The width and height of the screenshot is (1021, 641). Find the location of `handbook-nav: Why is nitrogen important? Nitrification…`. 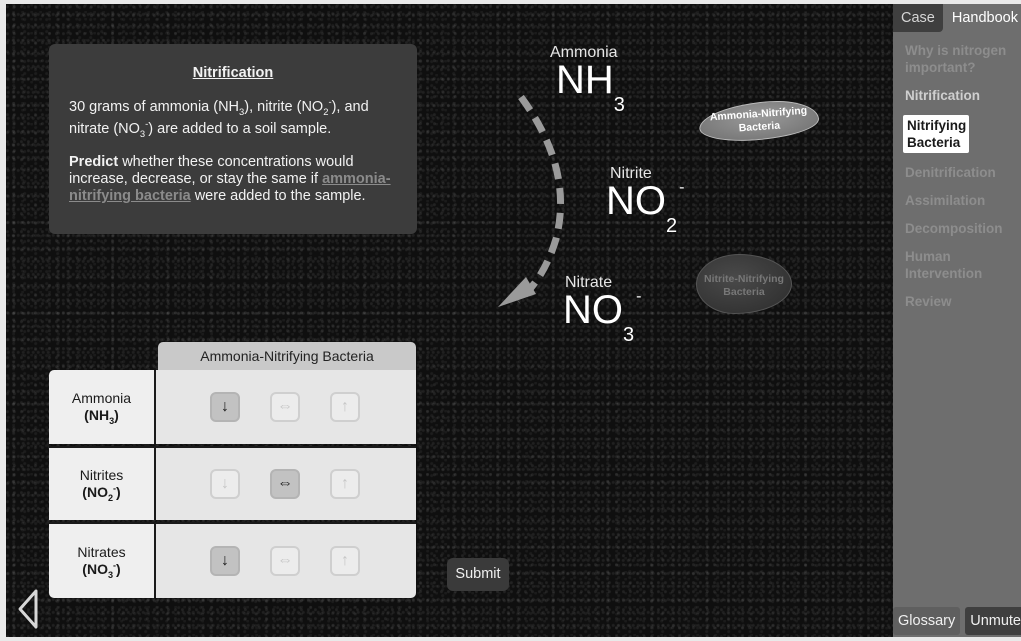

handbook-nav: Why is nitrogen important? Nitrification… is located at coordinates (957, 171).